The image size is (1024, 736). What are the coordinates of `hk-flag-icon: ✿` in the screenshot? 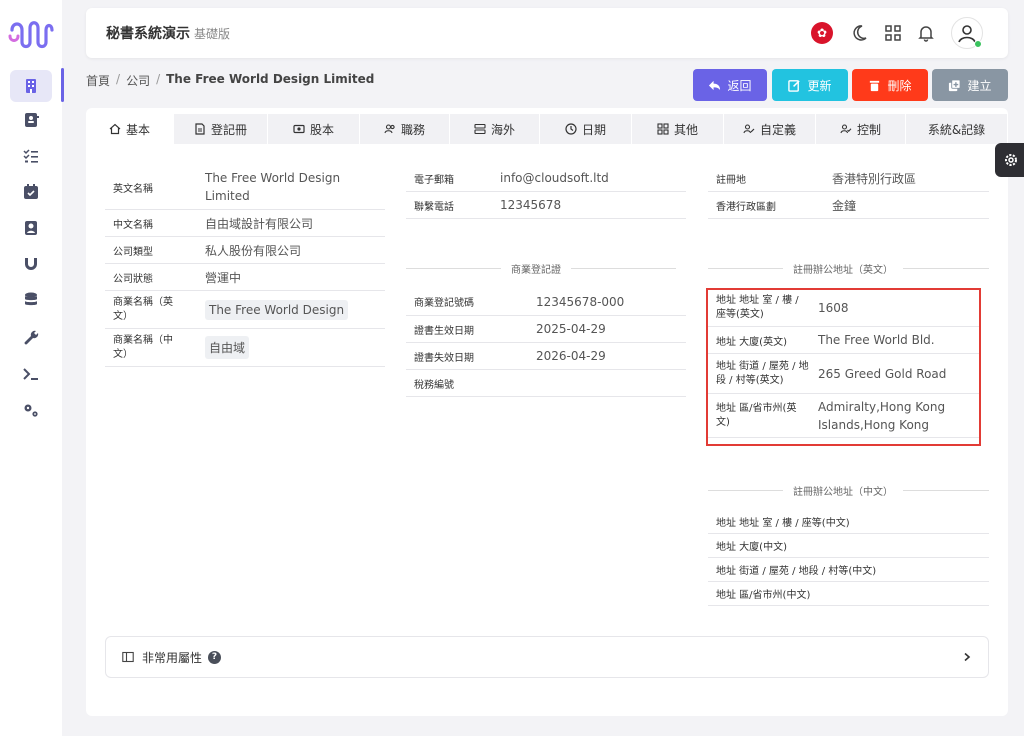 It's located at (822, 33).